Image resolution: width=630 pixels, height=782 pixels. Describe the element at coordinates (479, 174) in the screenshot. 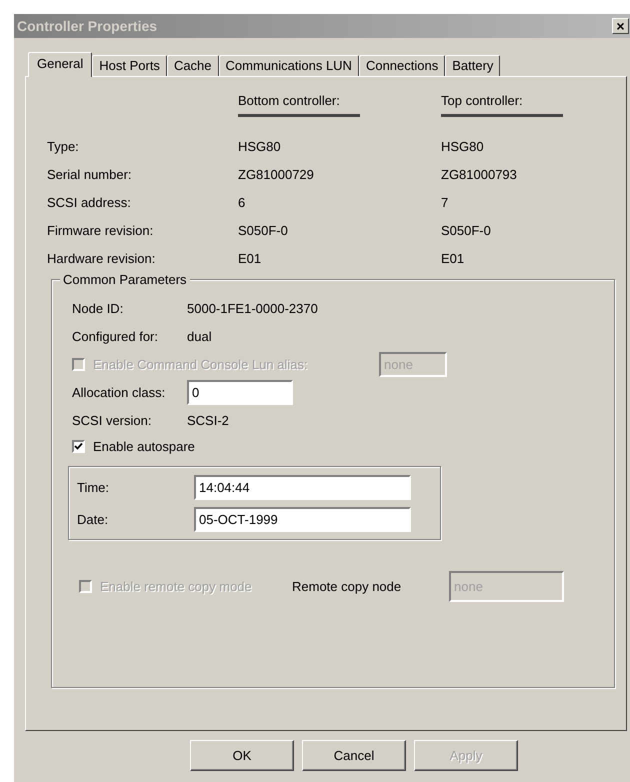

I see `field-value: ZG81000793` at that location.